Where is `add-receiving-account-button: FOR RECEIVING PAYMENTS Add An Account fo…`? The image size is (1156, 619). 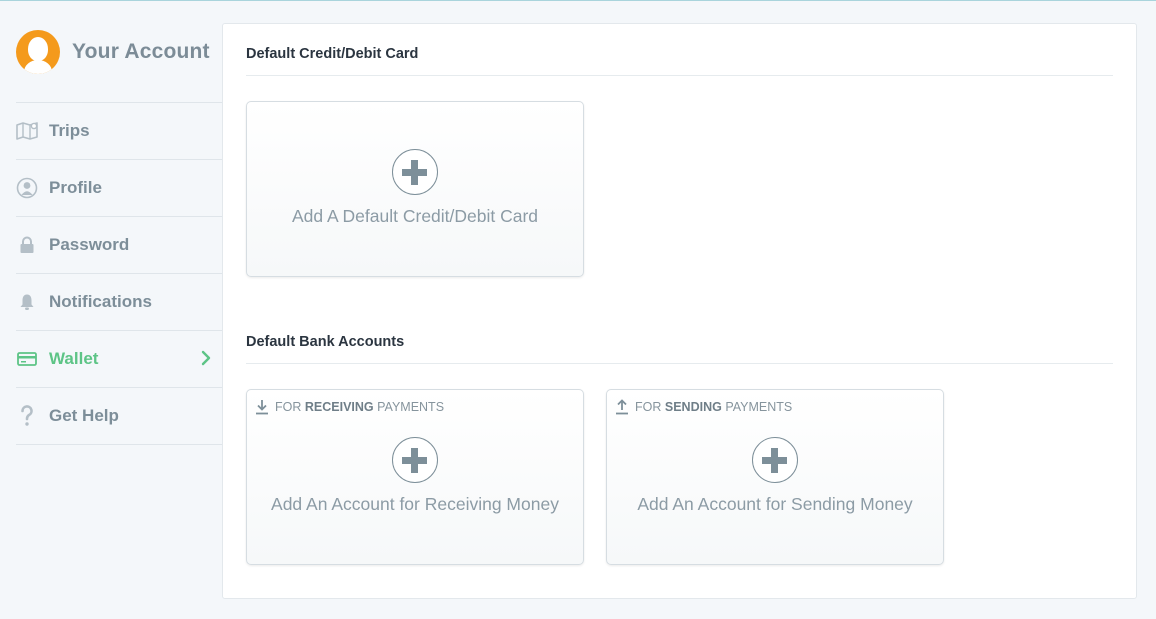 add-receiving-account-button: FOR RECEIVING PAYMENTS Add An Account fo… is located at coordinates (415, 477).